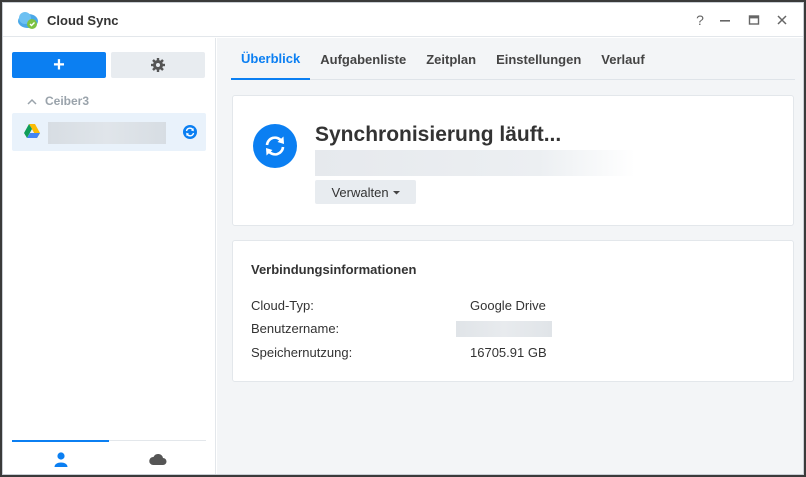 This screenshot has height=477, width=806. What do you see at coordinates (32, 131) in the screenshot?
I see `google-drive-icon` at bounding box center [32, 131].